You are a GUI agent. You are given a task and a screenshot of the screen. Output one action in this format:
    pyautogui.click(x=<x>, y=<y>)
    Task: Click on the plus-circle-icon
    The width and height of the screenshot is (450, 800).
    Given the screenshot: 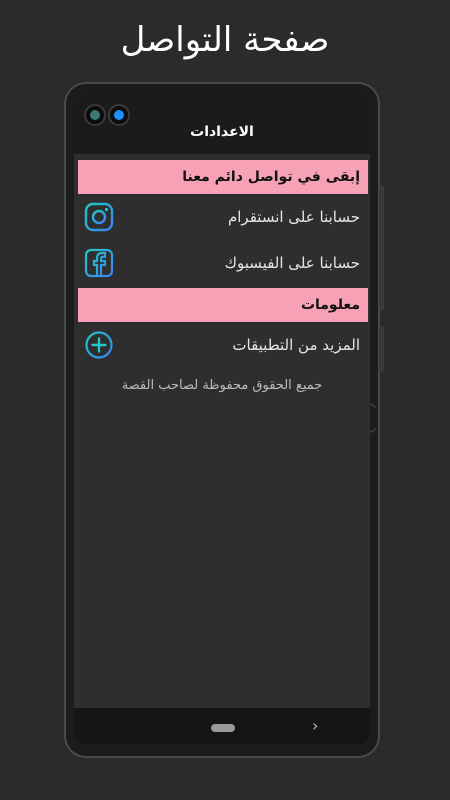 What is the action you would take?
    pyautogui.click(x=99, y=345)
    